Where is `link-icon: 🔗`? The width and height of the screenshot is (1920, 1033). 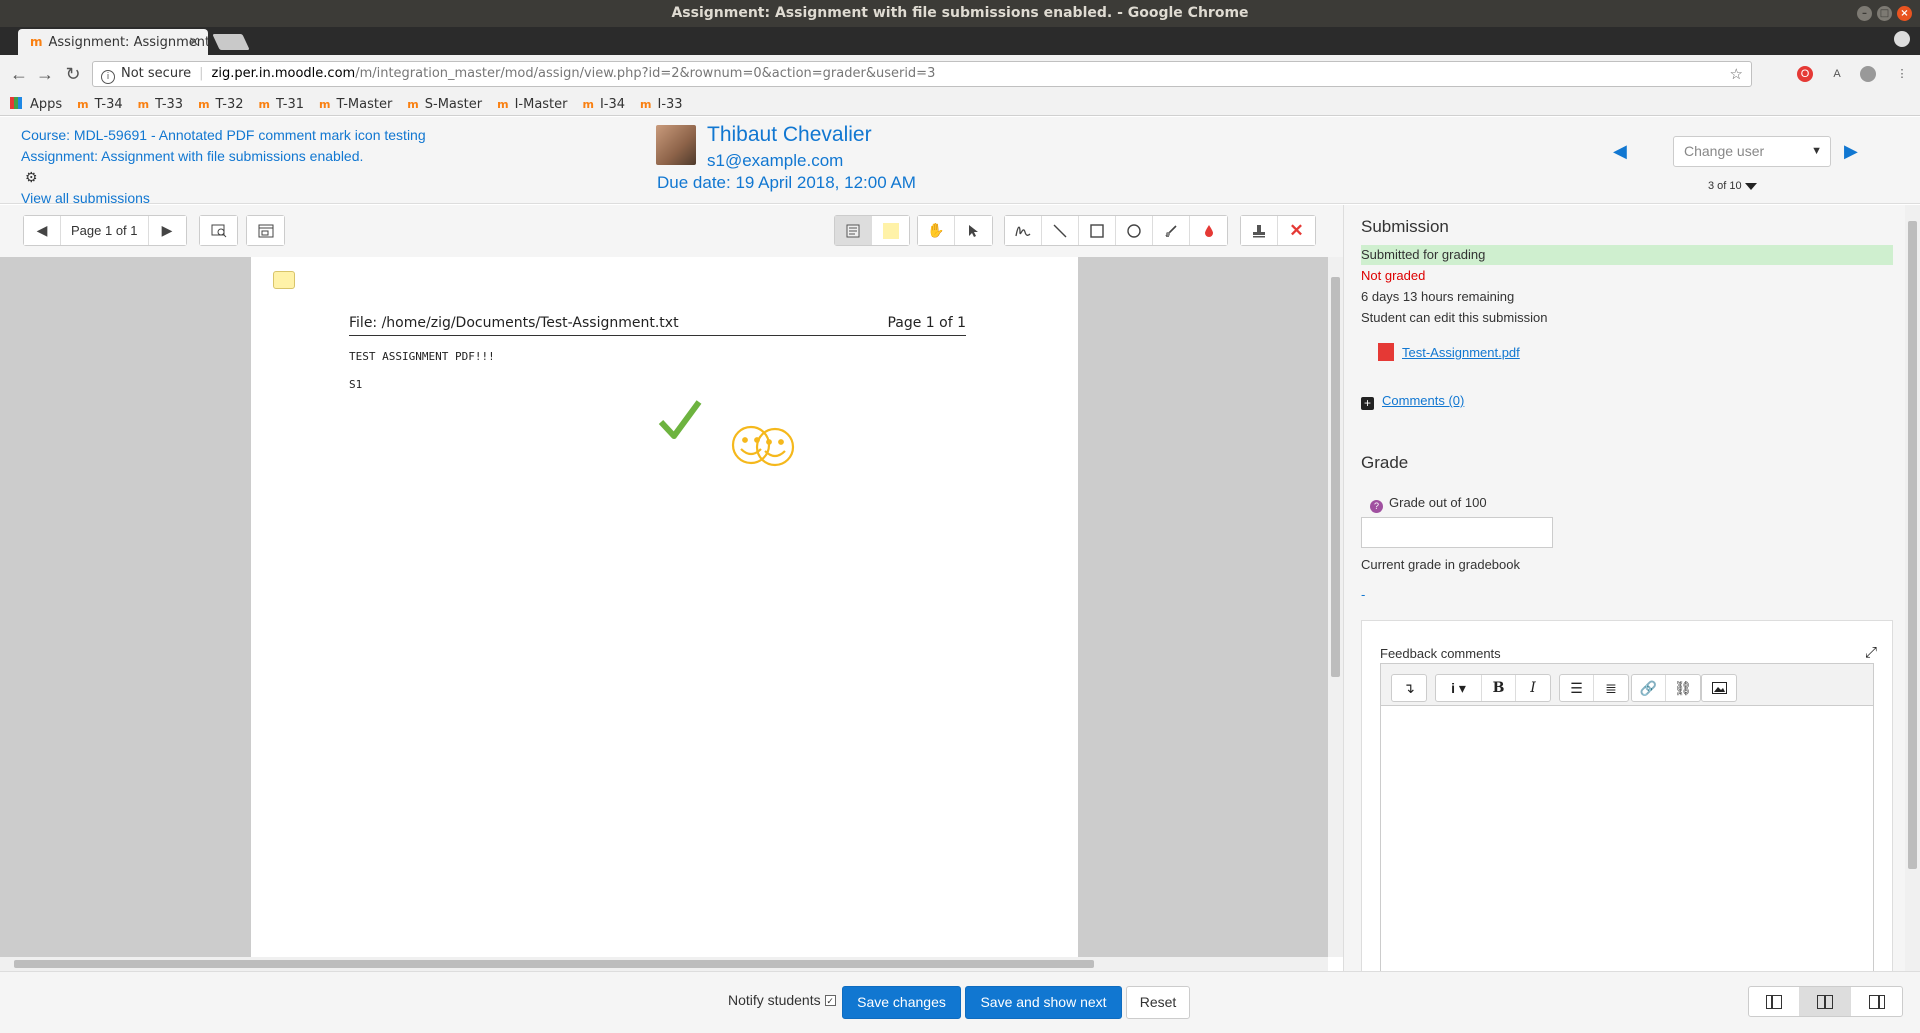 link-icon: 🔗 is located at coordinates (1649, 688).